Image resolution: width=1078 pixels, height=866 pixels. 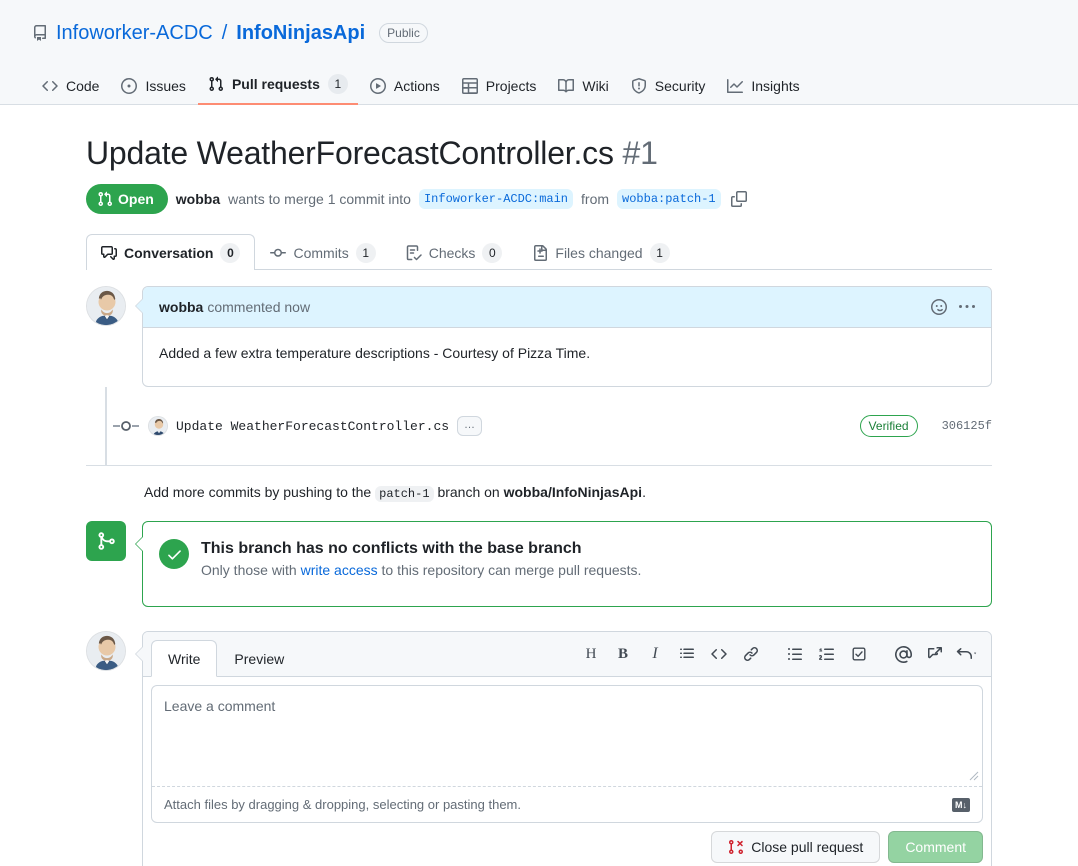 I want to click on hint-branch: patch-1, so click(x=404, y=494).